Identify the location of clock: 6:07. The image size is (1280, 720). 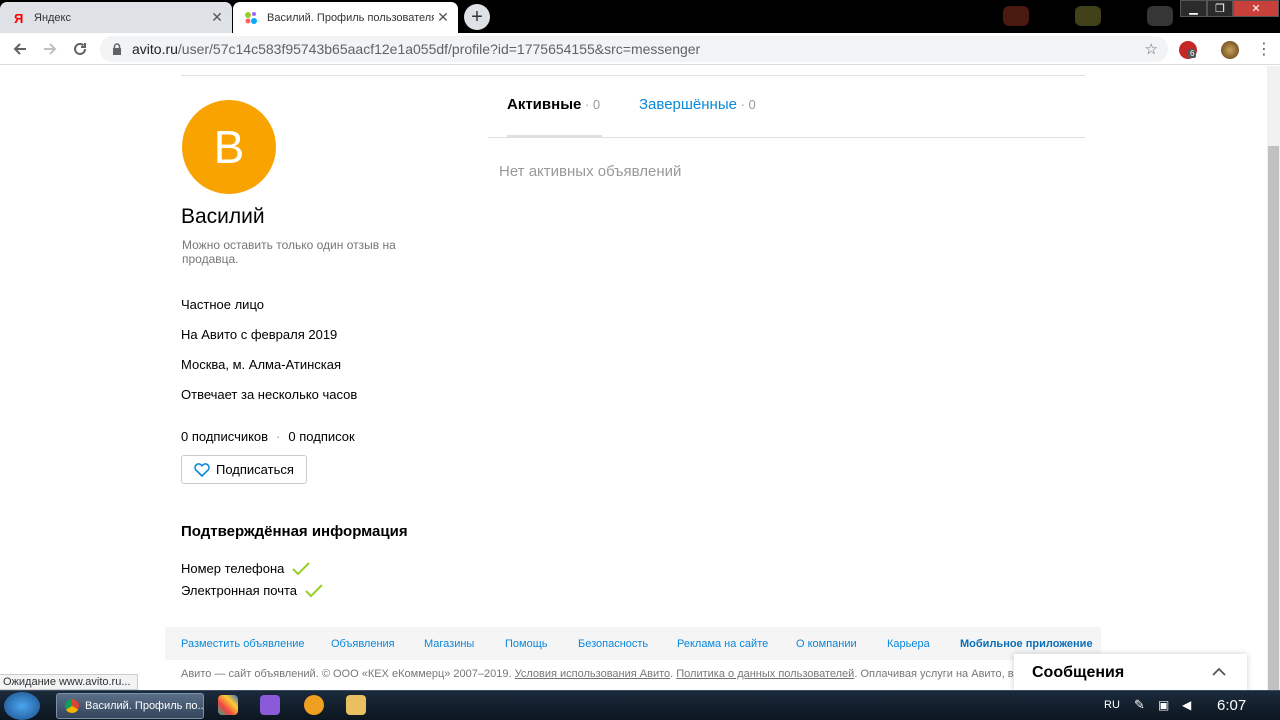
(1231, 705).